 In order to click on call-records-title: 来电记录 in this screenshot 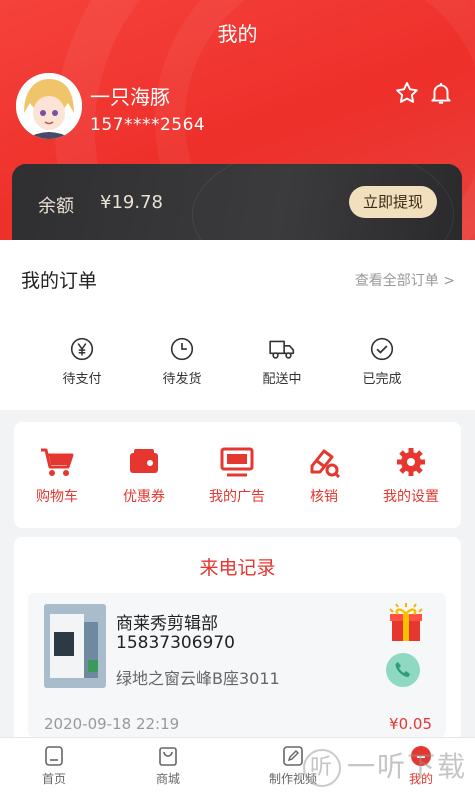, I will do `click(237, 568)`.